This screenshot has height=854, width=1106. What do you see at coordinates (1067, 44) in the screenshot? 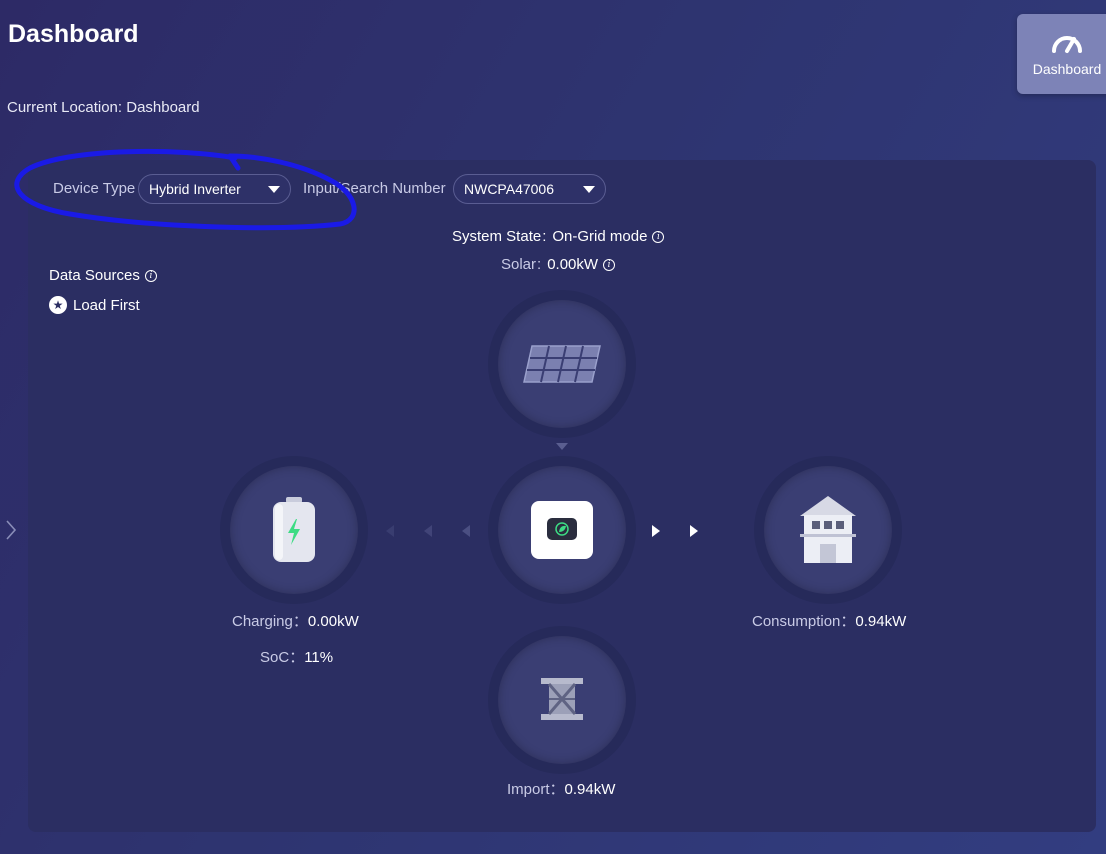
I see `speedometer-icon` at bounding box center [1067, 44].